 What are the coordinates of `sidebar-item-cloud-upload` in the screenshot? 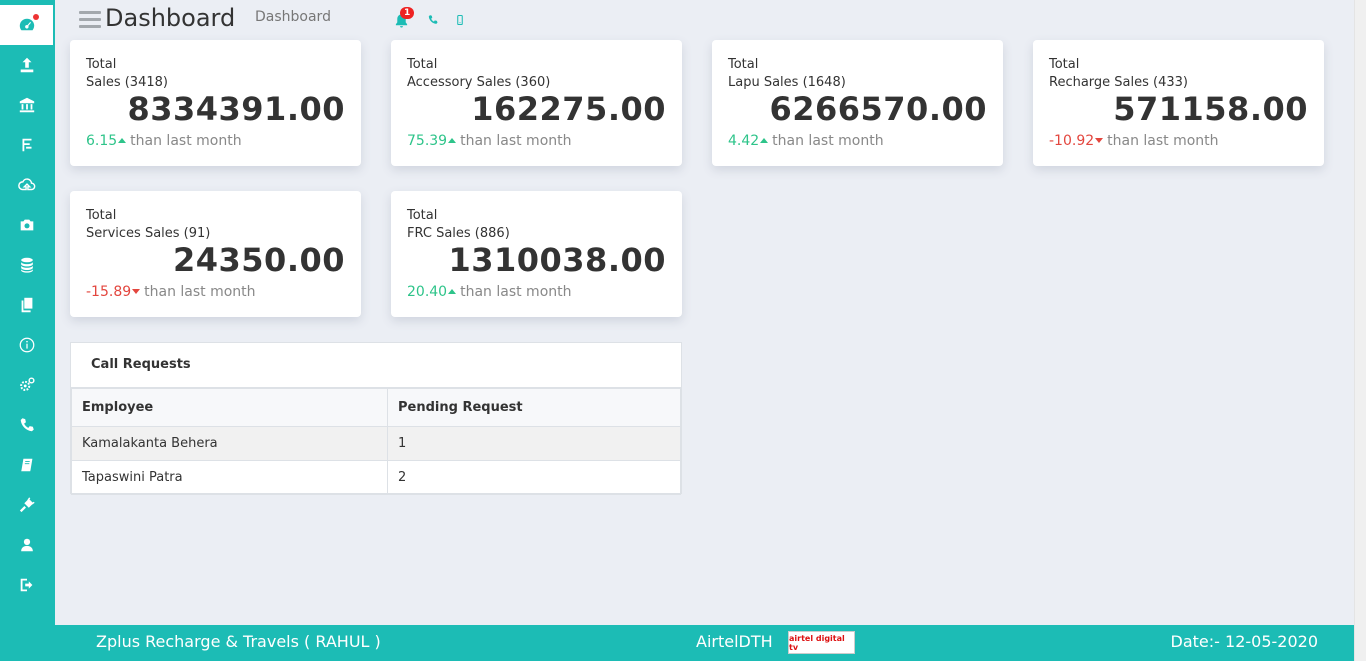 It's located at (26, 185).